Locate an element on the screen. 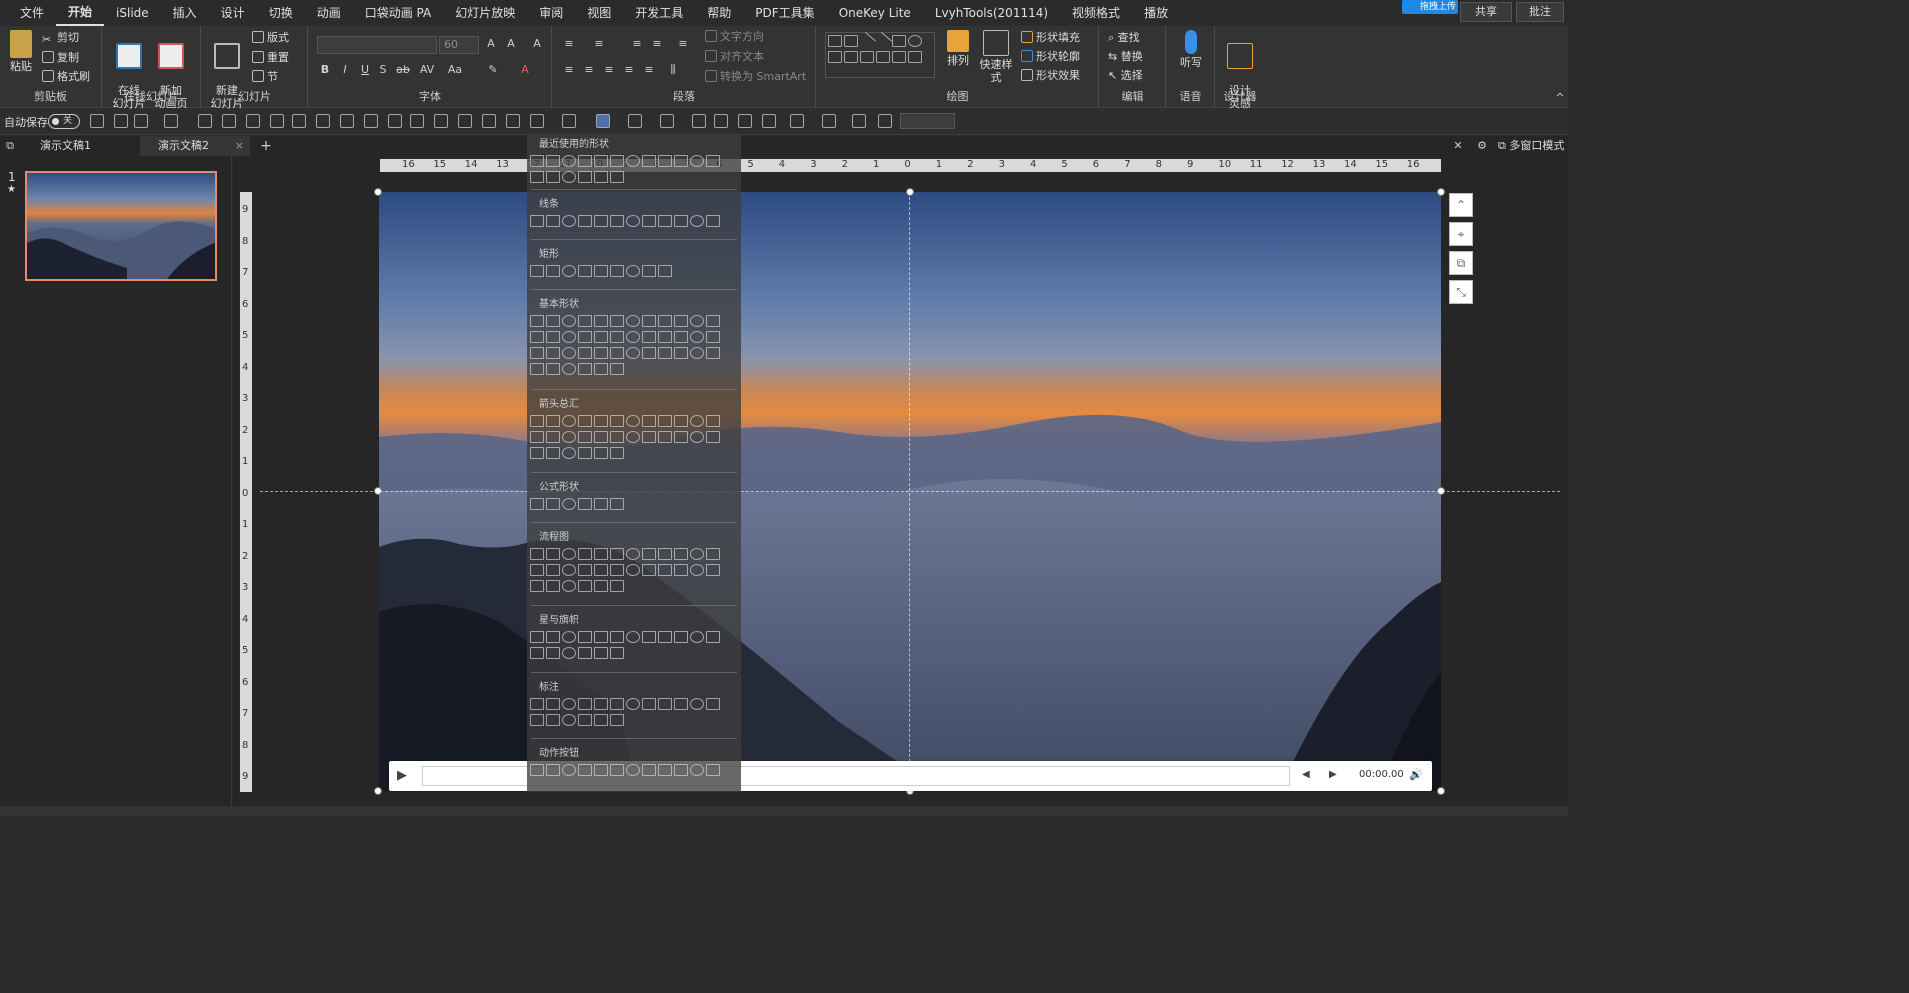  align-text-button: 对齐文本 is located at coordinates (734, 57).